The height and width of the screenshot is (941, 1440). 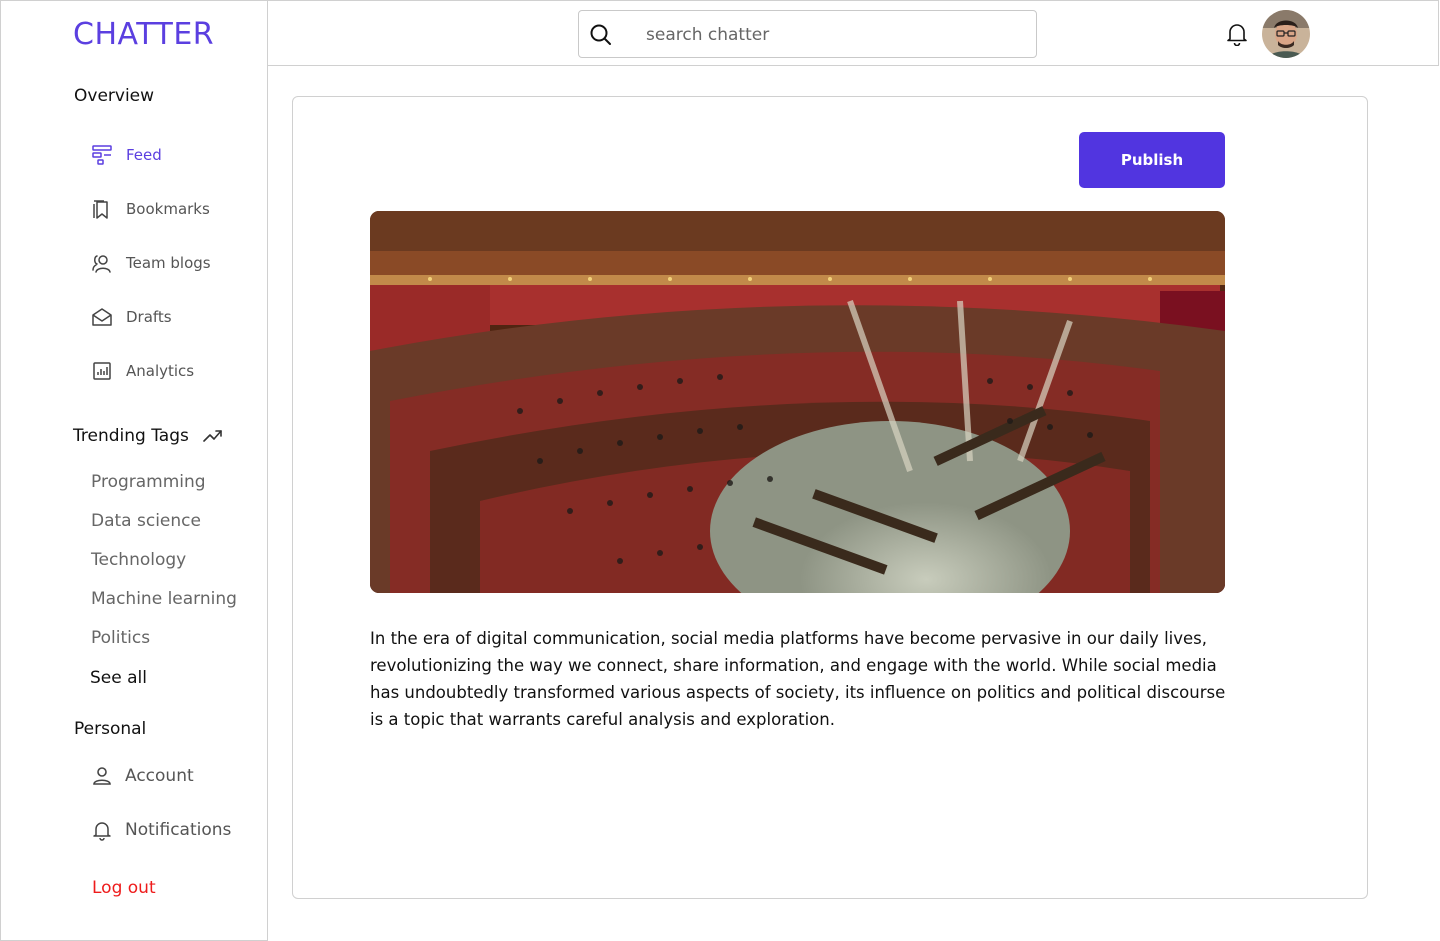 I want to click on sidebar-item-account: Account, so click(x=142, y=776).